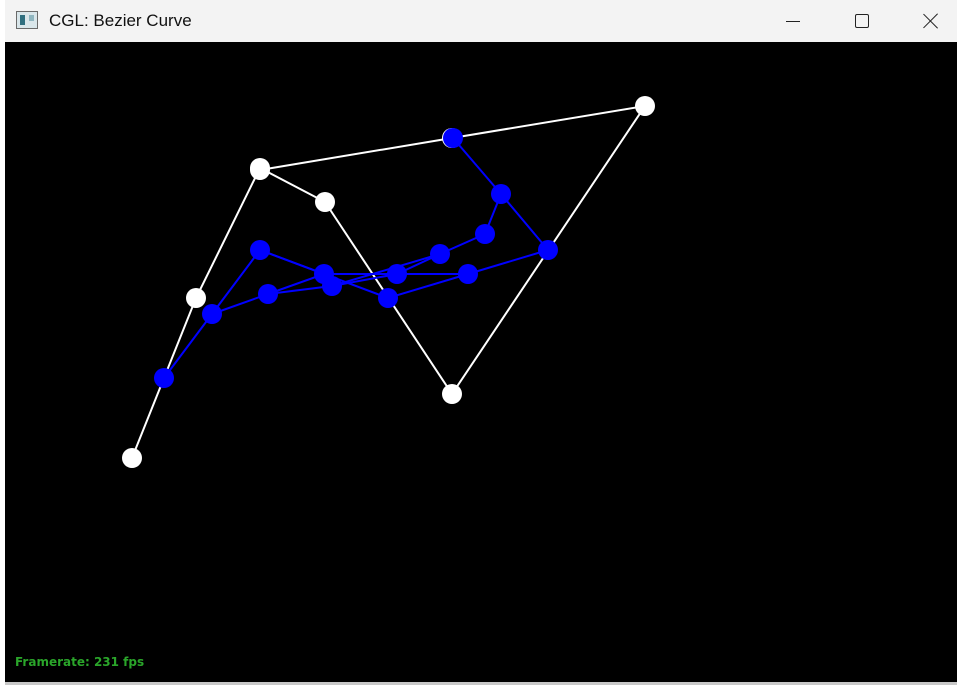 The height and width of the screenshot is (685, 957). What do you see at coordinates (27, 20) in the screenshot?
I see `app-icon` at bounding box center [27, 20].